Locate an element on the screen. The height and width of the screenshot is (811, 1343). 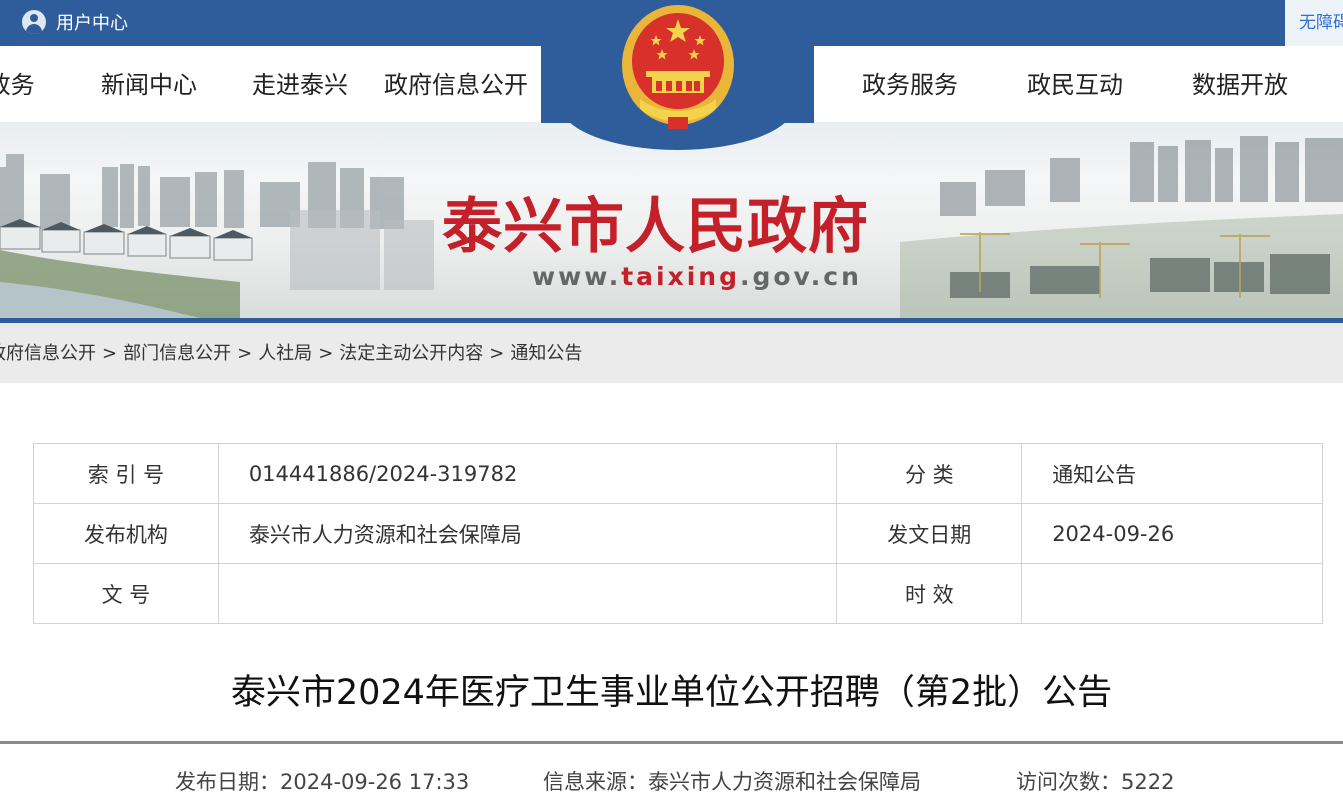
validity-label: 时 效 is located at coordinates (929, 593).